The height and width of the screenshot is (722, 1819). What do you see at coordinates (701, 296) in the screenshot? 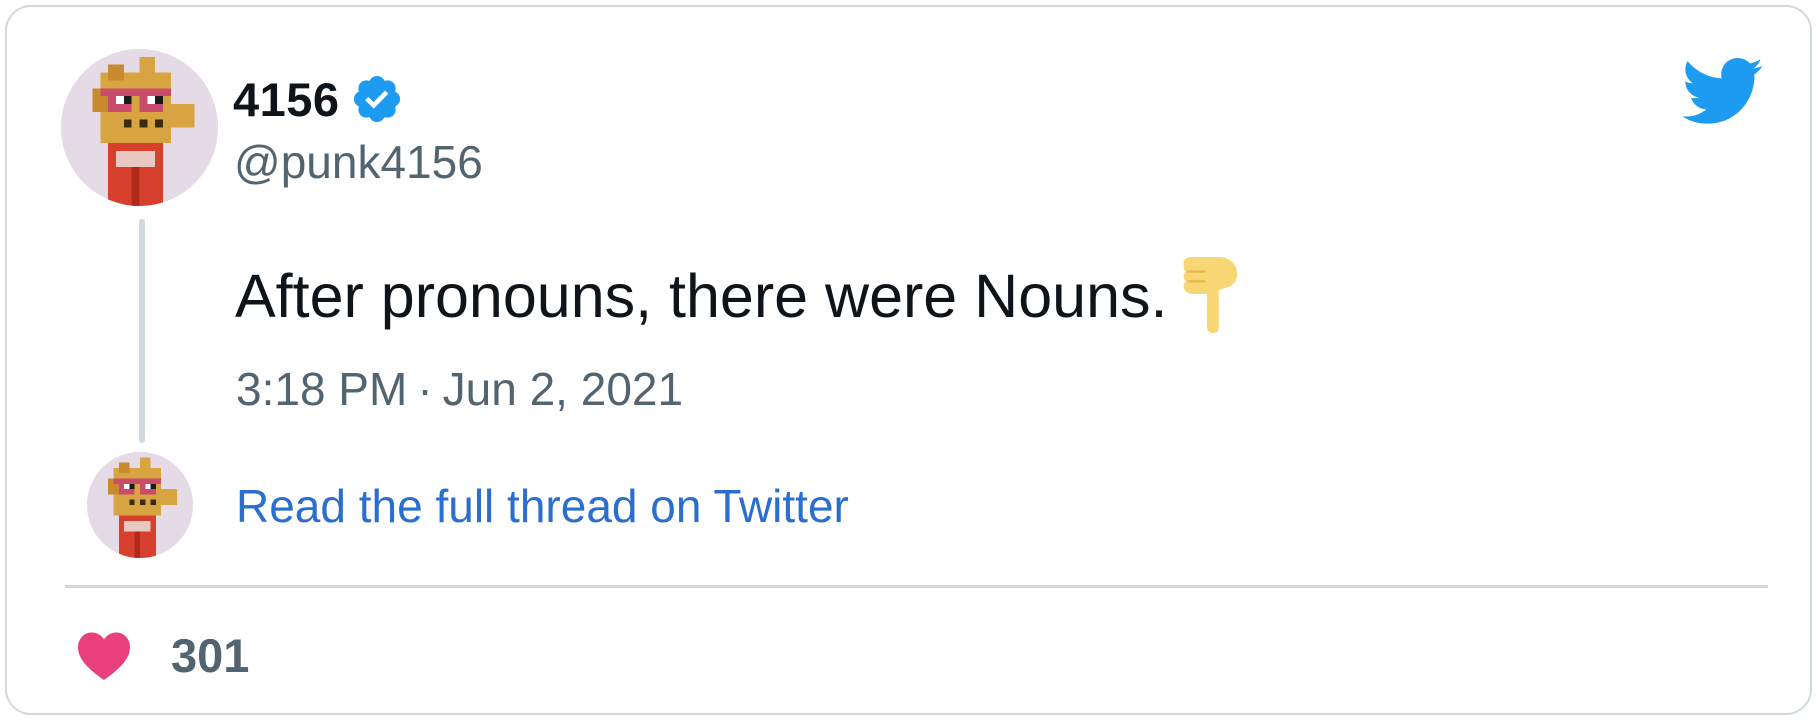
I see `tweet-body: After pronouns, there were Nouns.` at bounding box center [701, 296].